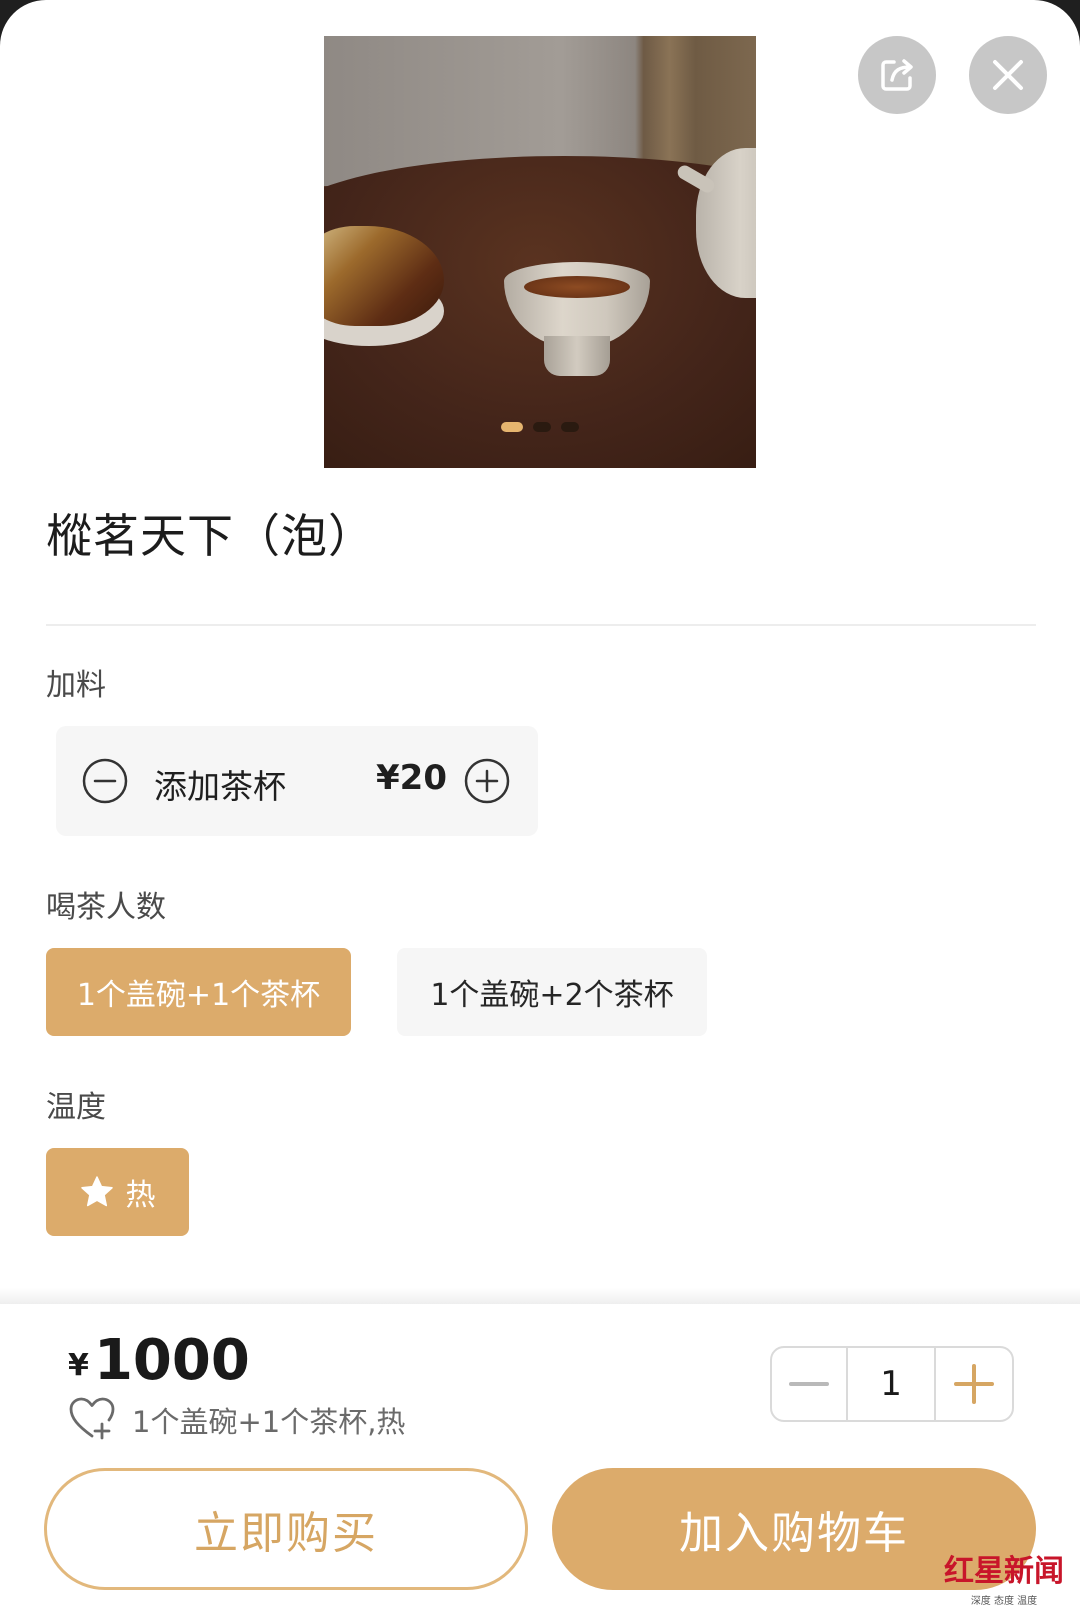 The image size is (1080, 1619). Describe the element at coordinates (210, 536) in the screenshot. I see `product-title: 樅茗天下（泡）` at that location.